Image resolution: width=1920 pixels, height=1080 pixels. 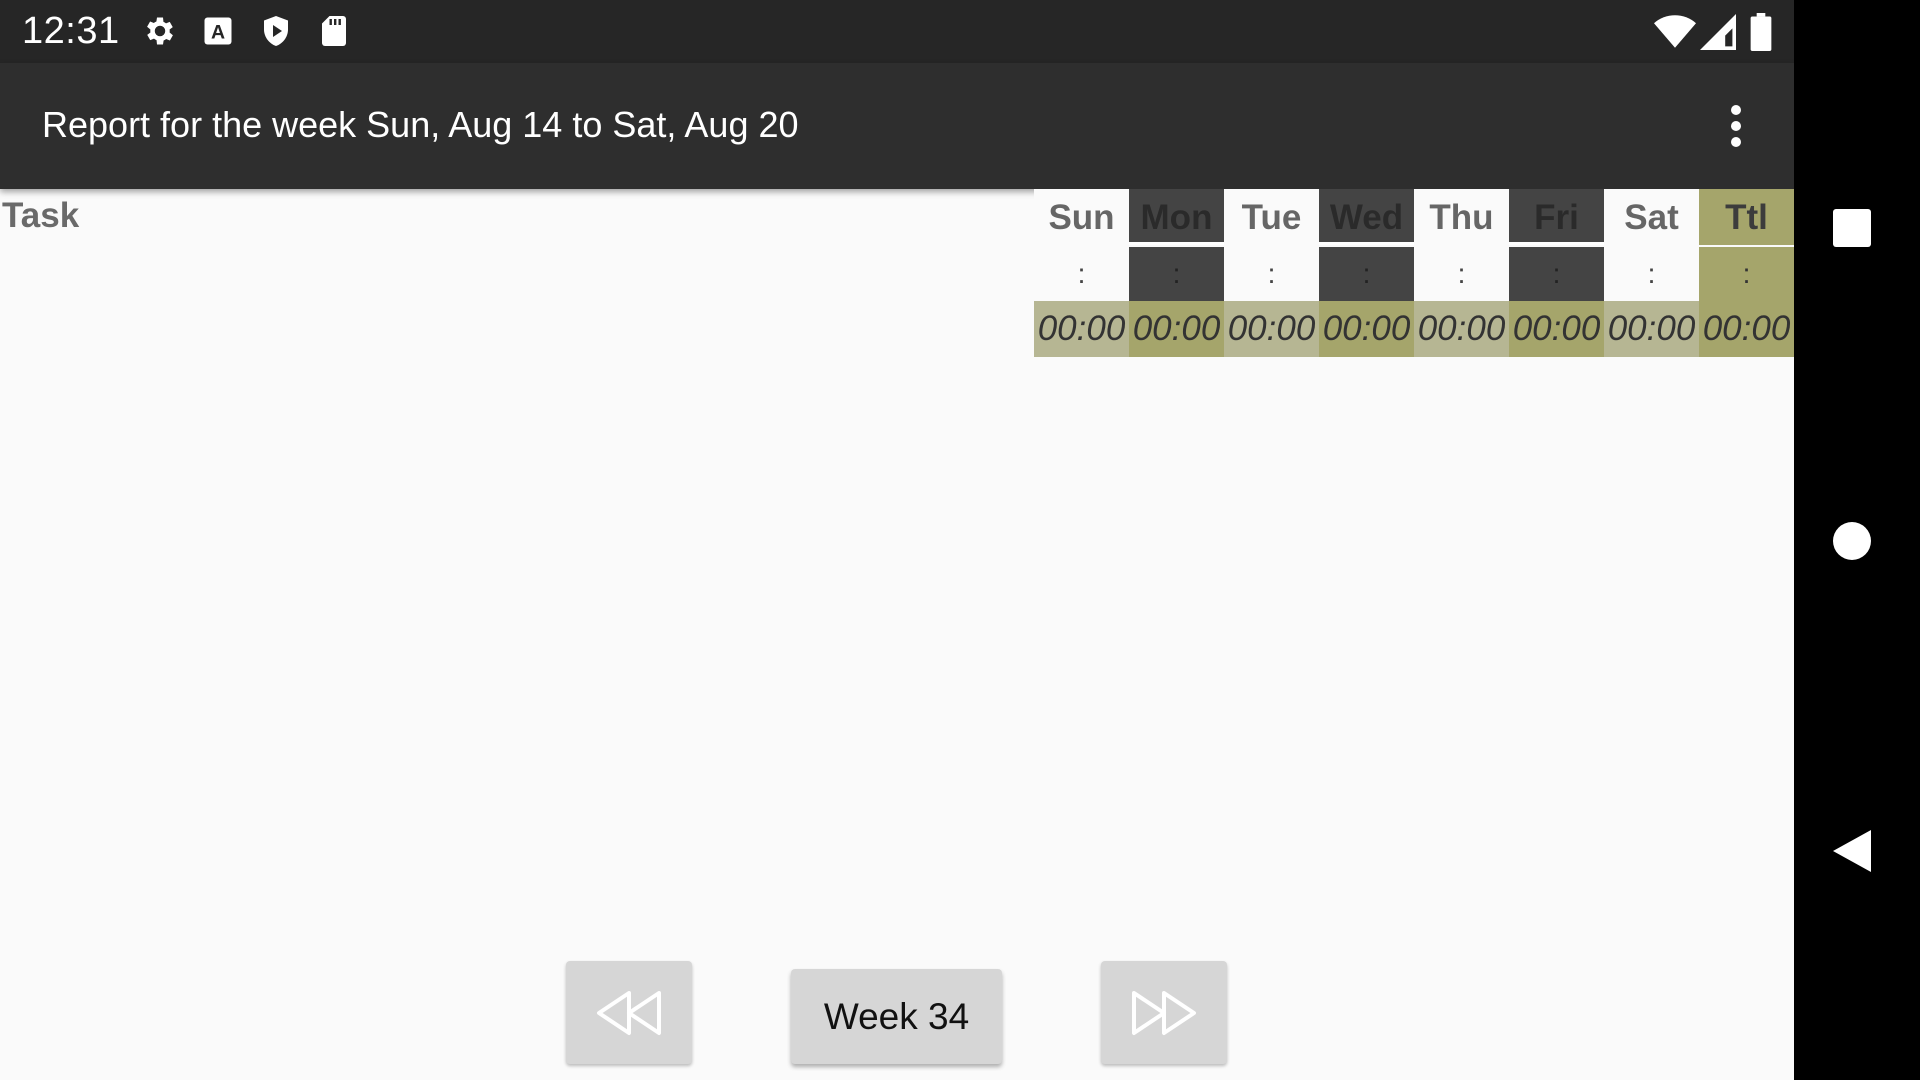 I want to click on day-column-fri: Fri : 00:00, so click(x=1556, y=273).